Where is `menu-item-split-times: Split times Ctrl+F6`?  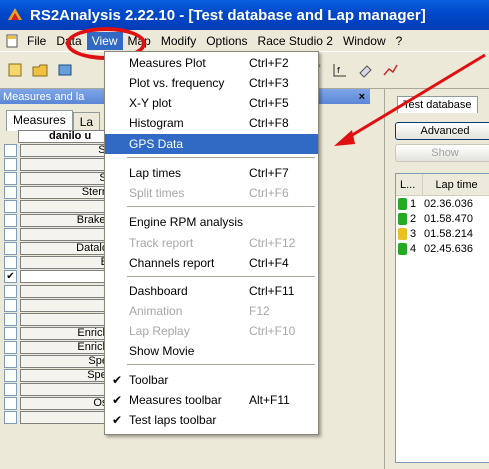
menu-item-split-times: Split times Ctrl+F6 is located at coordinates (211, 193).